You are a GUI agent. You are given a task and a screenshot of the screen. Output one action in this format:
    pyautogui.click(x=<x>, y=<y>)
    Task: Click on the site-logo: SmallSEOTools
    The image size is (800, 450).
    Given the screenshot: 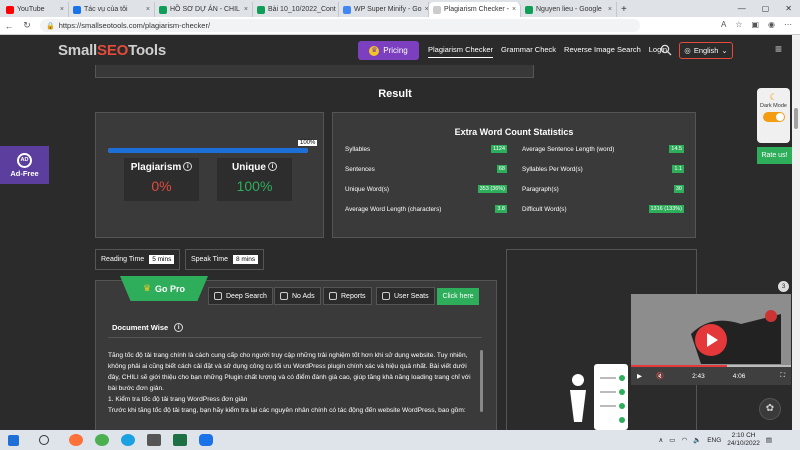 What is the action you would take?
    pyautogui.click(x=112, y=50)
    